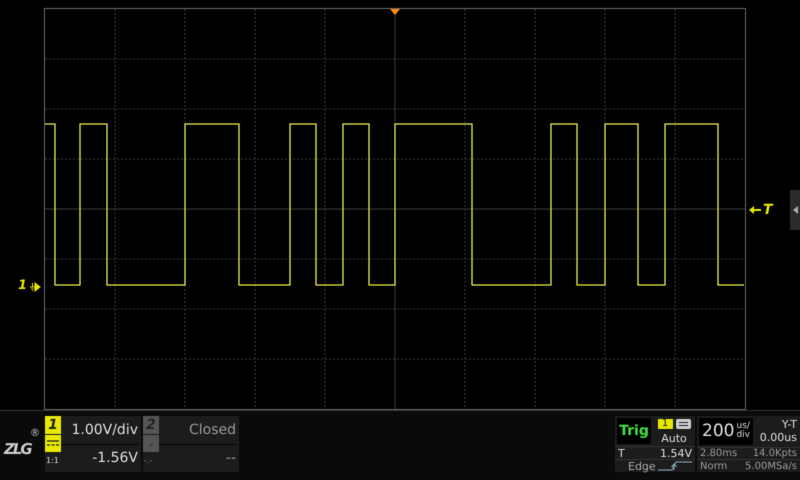 This screenshot has width=800, height=480. Describe the element at coordinates (53, 425) in the screenshot. I see `channel-number: 1` at that location.